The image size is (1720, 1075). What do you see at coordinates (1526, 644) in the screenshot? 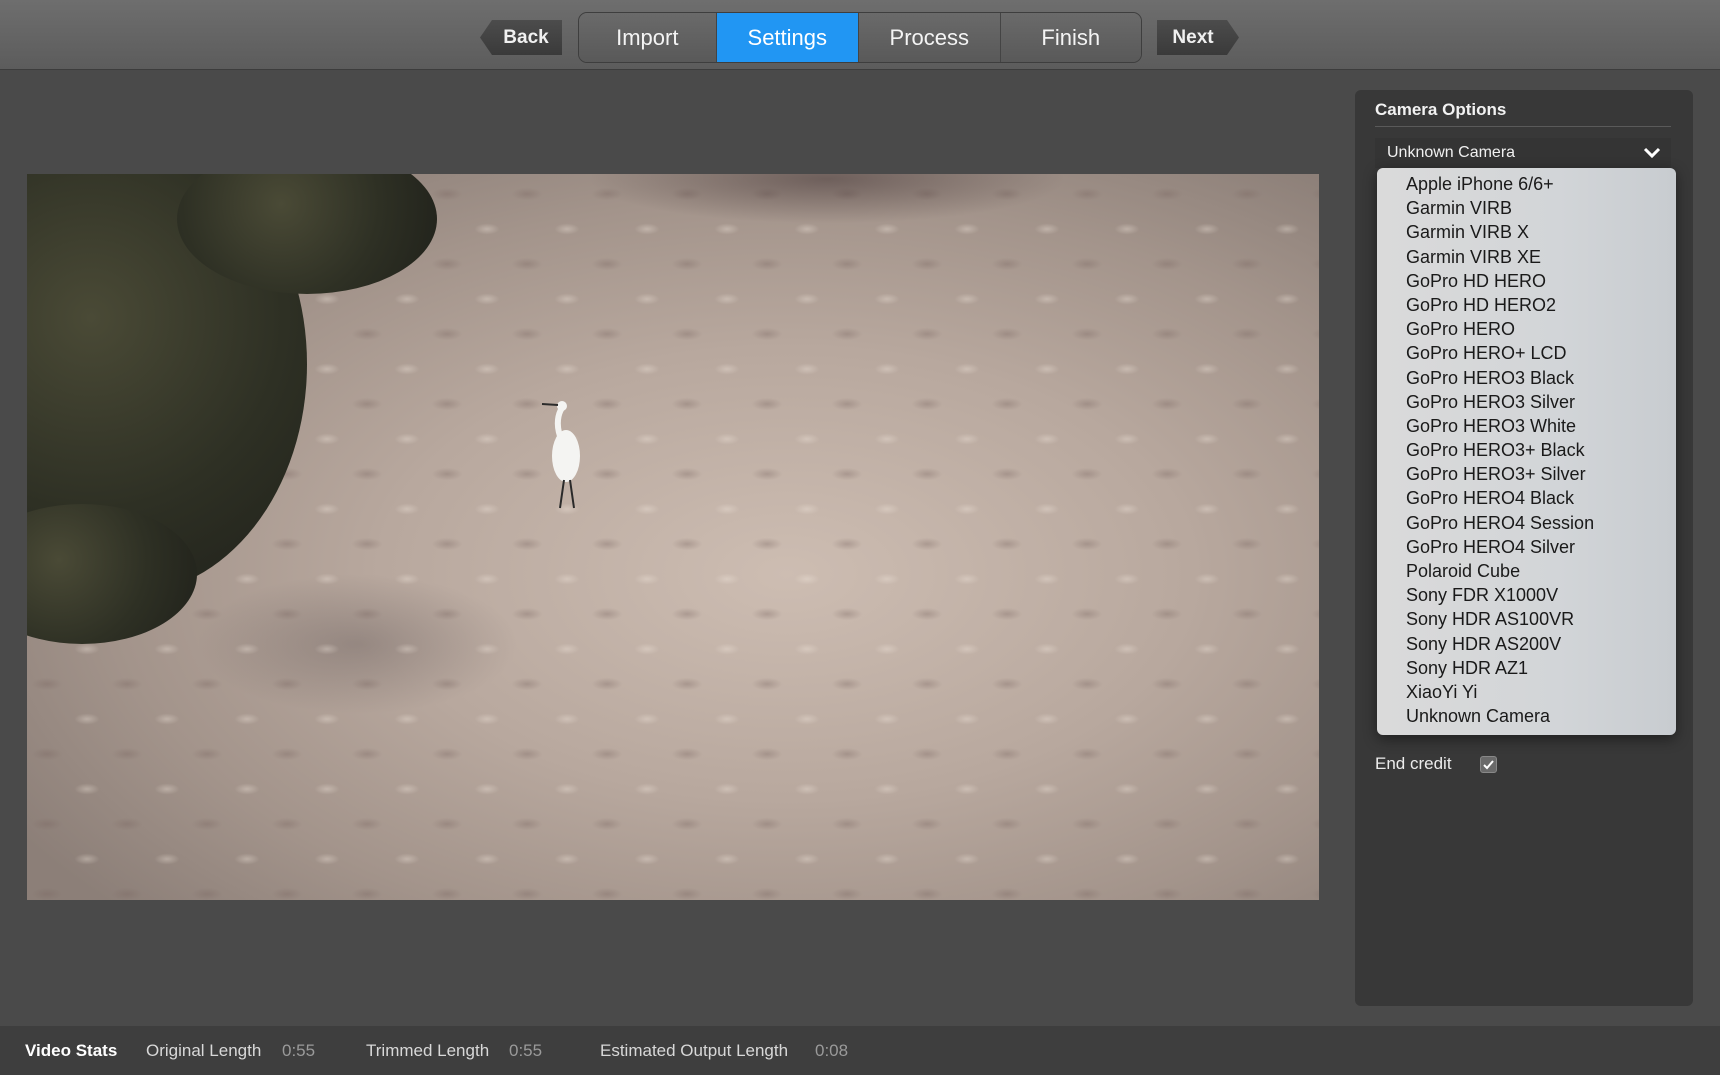
I see `dropdown-option: Sony HDR AS200V` at bounding box center [1526, 644].